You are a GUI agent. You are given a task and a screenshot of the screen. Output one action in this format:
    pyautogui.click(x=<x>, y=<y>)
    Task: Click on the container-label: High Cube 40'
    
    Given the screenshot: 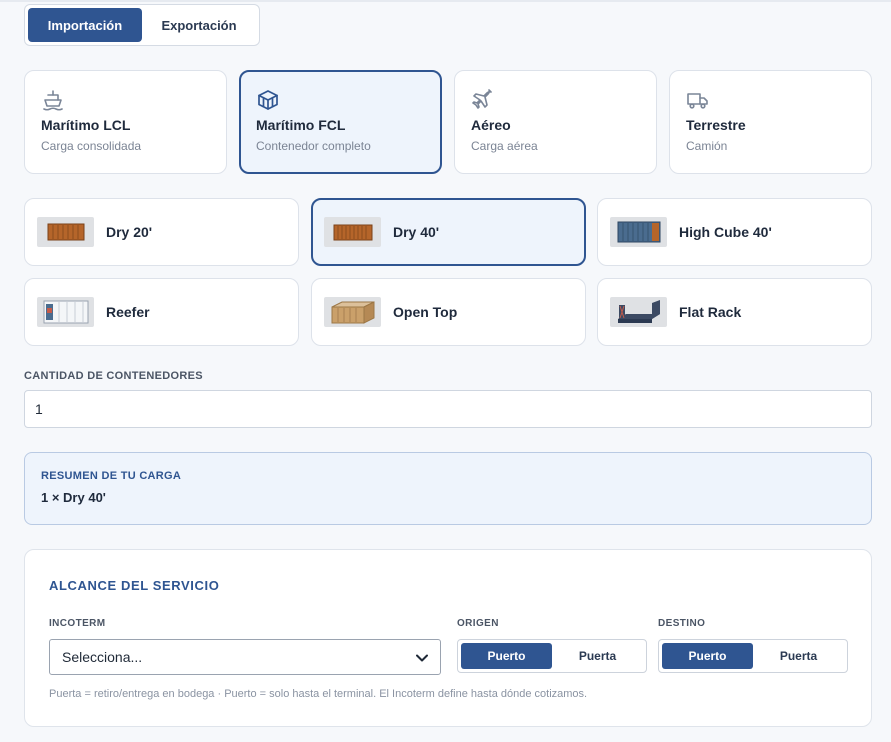 What is the action you would take?
    pyautogui.click(x=725, y=232)
    